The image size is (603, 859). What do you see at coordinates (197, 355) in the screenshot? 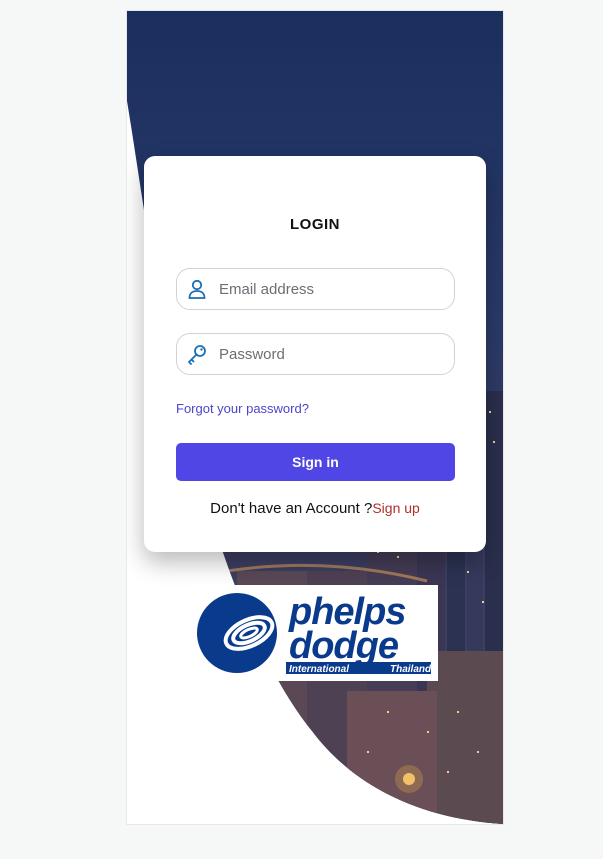
I see `key-icon` at bounding box center [197, 355].